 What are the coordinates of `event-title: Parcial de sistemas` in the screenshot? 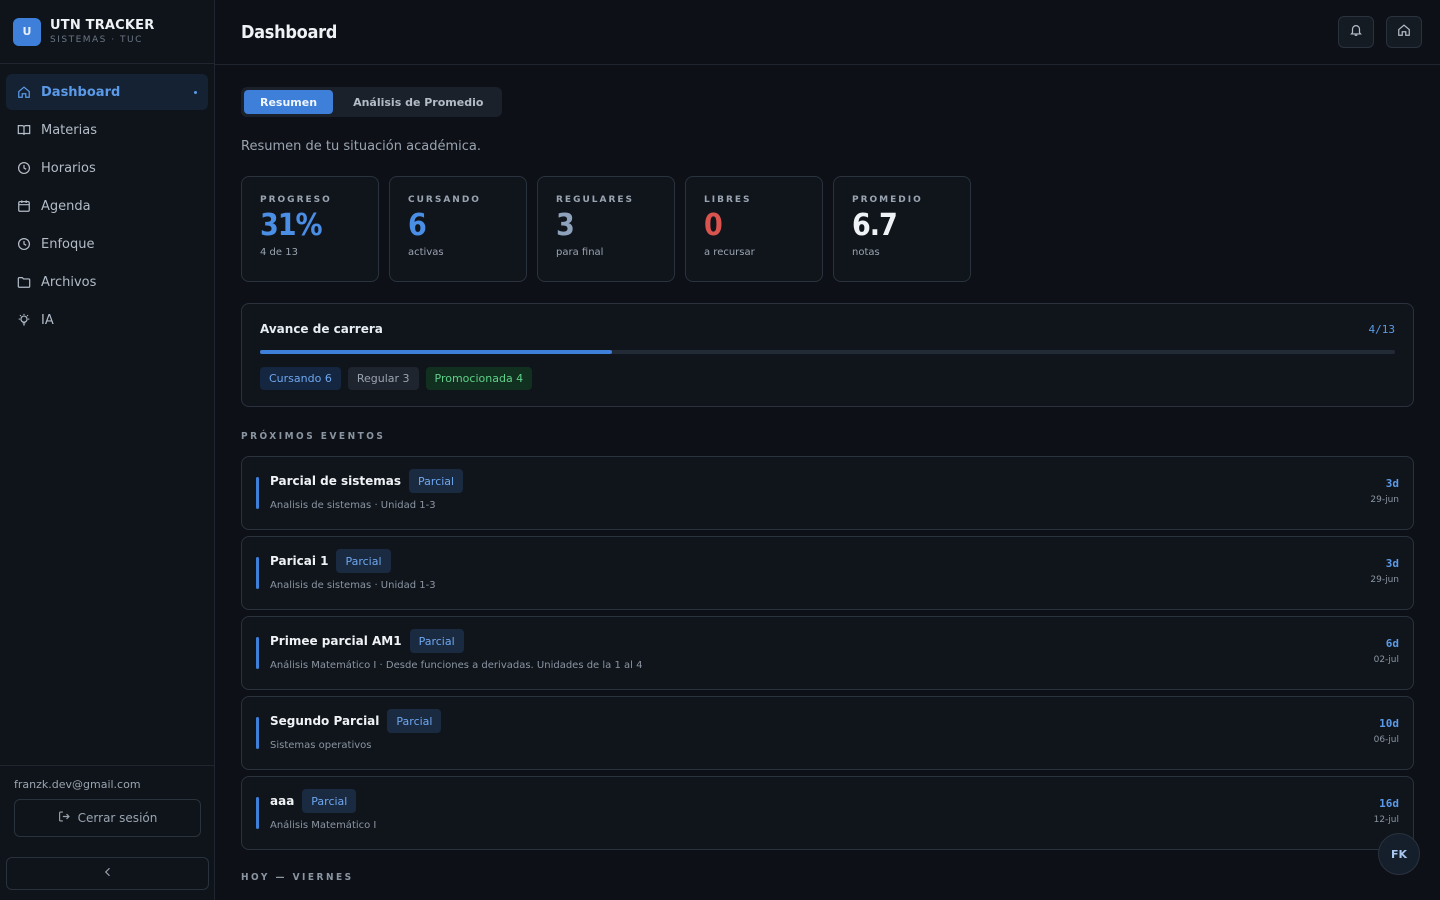 It's located at (336, 481).